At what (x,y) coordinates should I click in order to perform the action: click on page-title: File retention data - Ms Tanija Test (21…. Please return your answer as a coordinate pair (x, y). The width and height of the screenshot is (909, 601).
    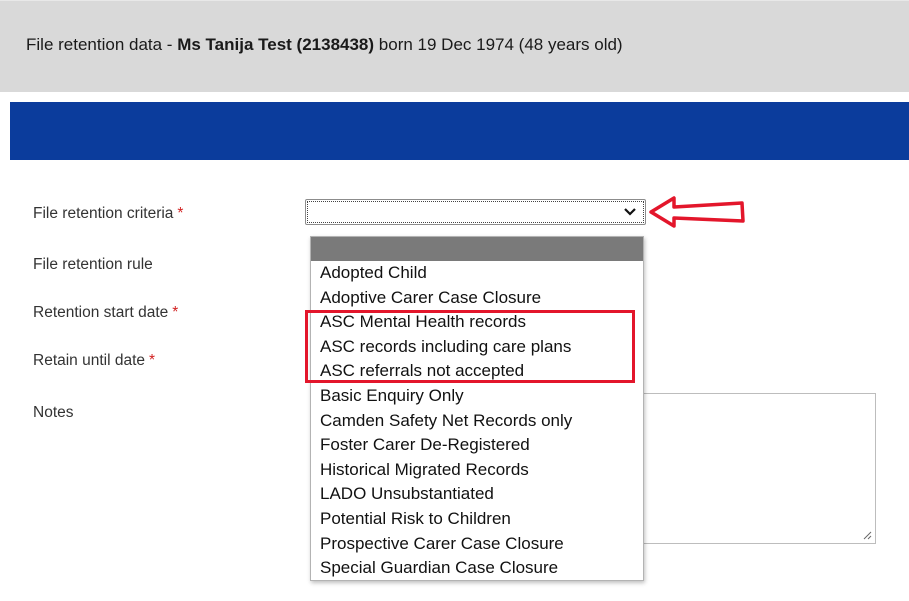
    Looking at the image, I should click on (324, 45).